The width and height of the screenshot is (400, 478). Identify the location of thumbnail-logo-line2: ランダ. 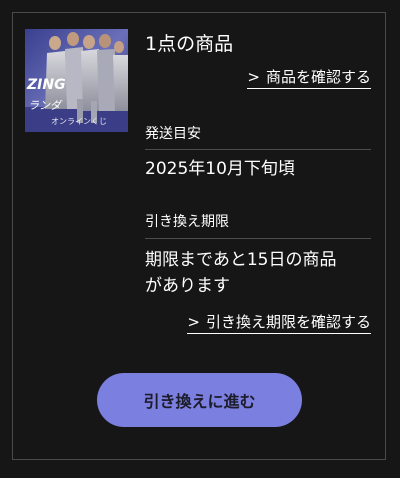
(44, 105).